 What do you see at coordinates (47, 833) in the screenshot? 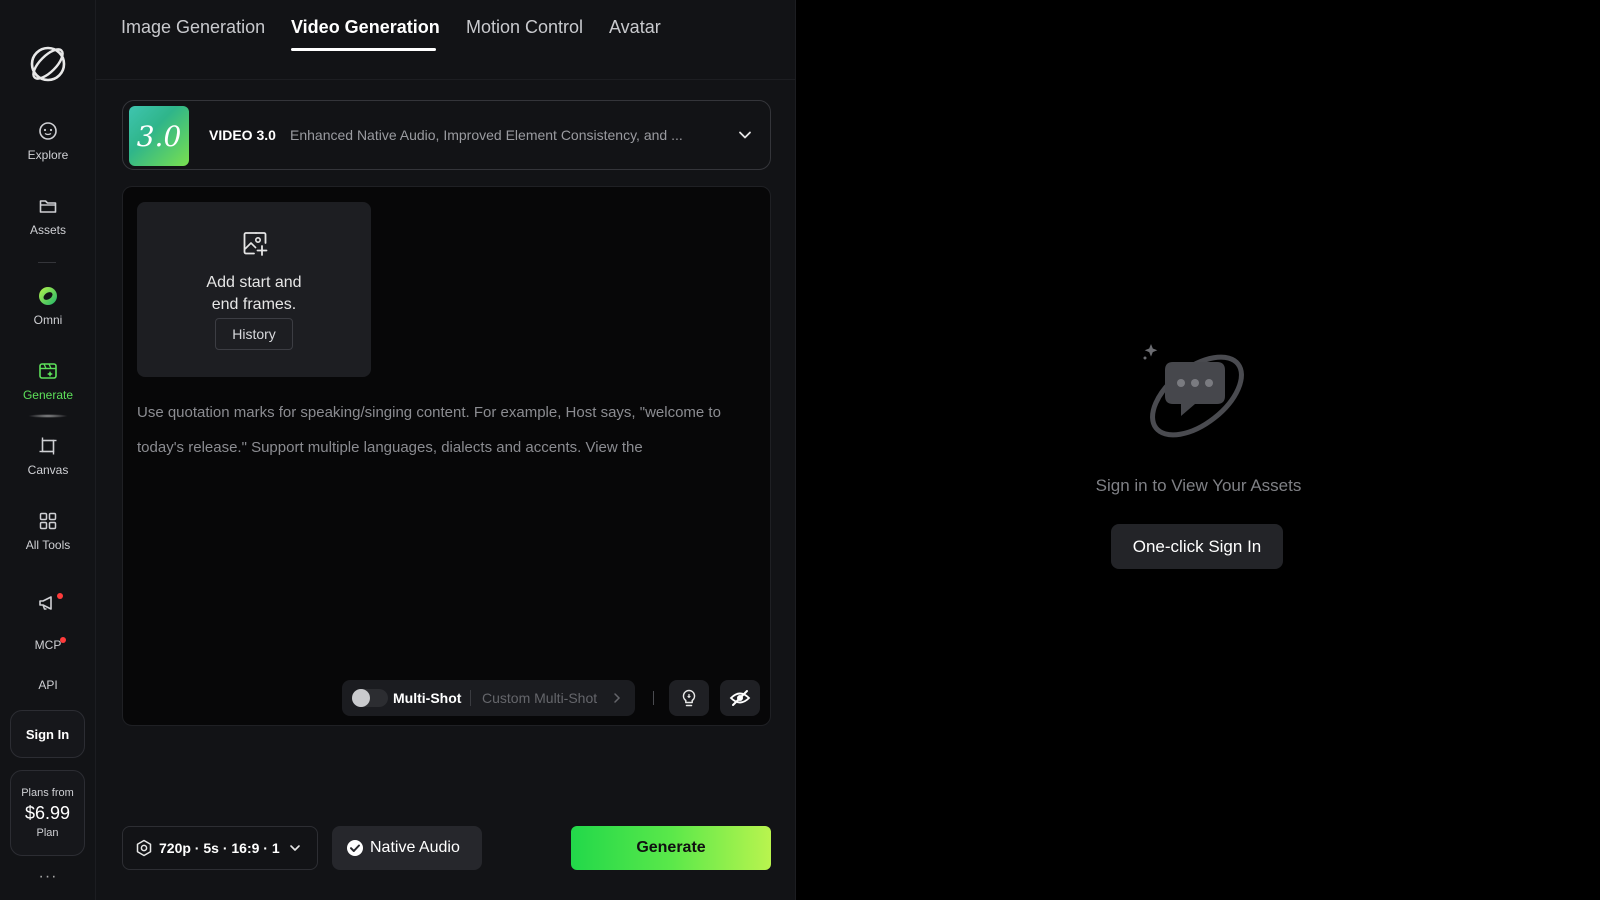
I see `plan-label: Plan` at bounding box center [47, 833].